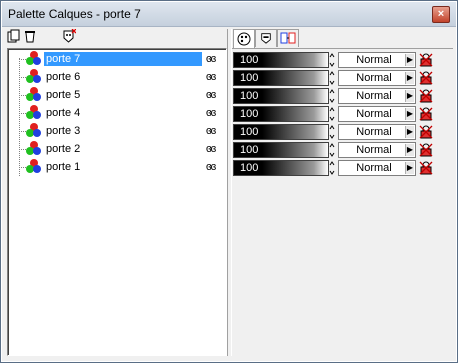 This screenshot has width=458, height=363. I want to click on layer-row: porte 3 ɞɞ, so click(116, 131).